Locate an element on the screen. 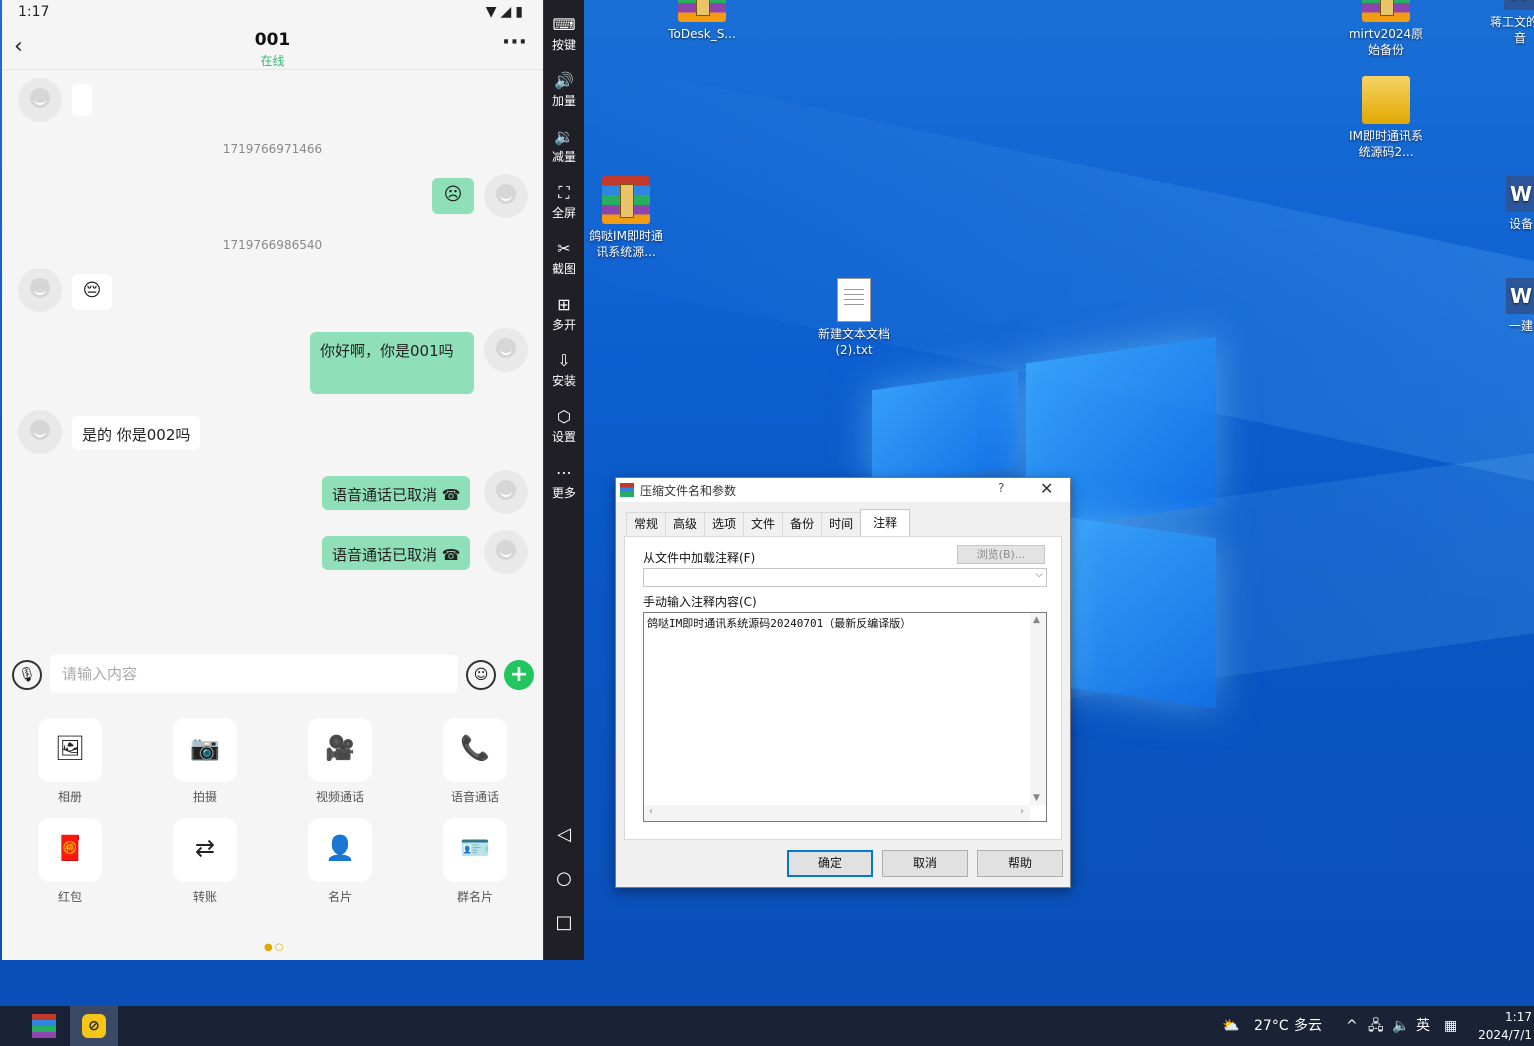 This screenshot has height=1046, width=1534. desktop-icon-yijian: W 一建 is located at coordinates (1520, 306).